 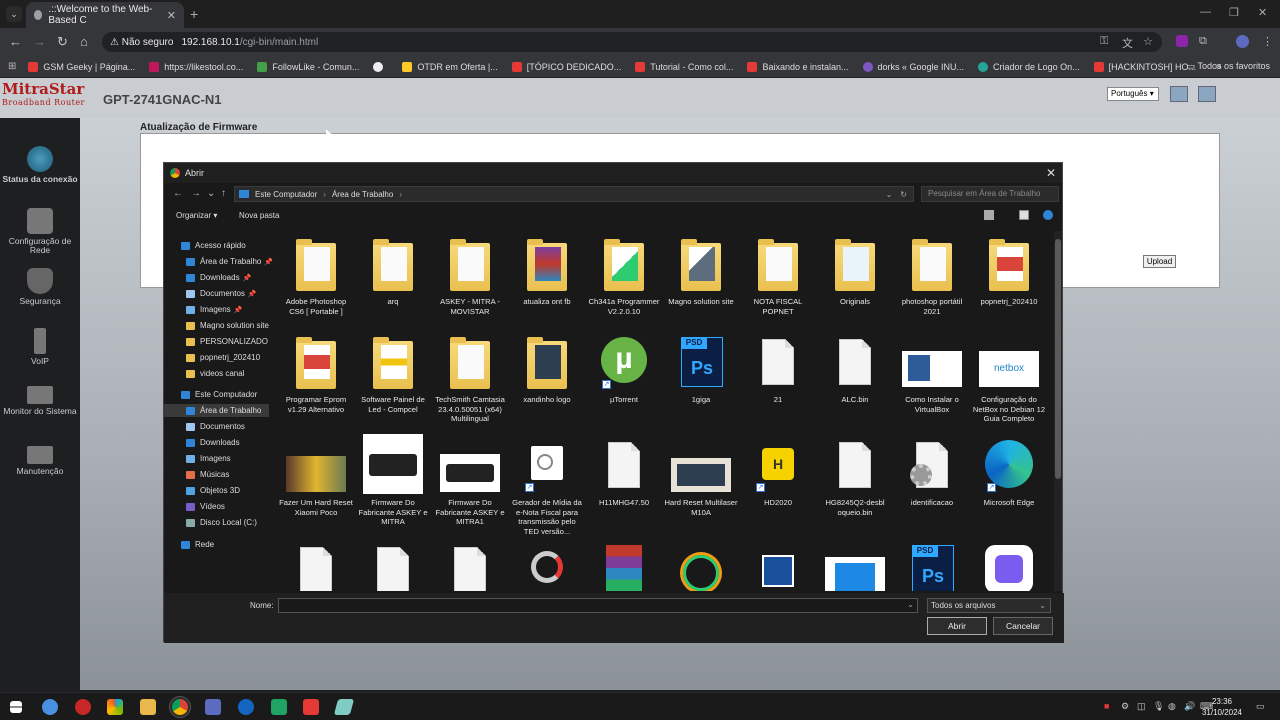 What do you see at coordinates (1141, 706) in the screenshot?
I see `tray-icon: ◫` at bounding box center [1141, 706].